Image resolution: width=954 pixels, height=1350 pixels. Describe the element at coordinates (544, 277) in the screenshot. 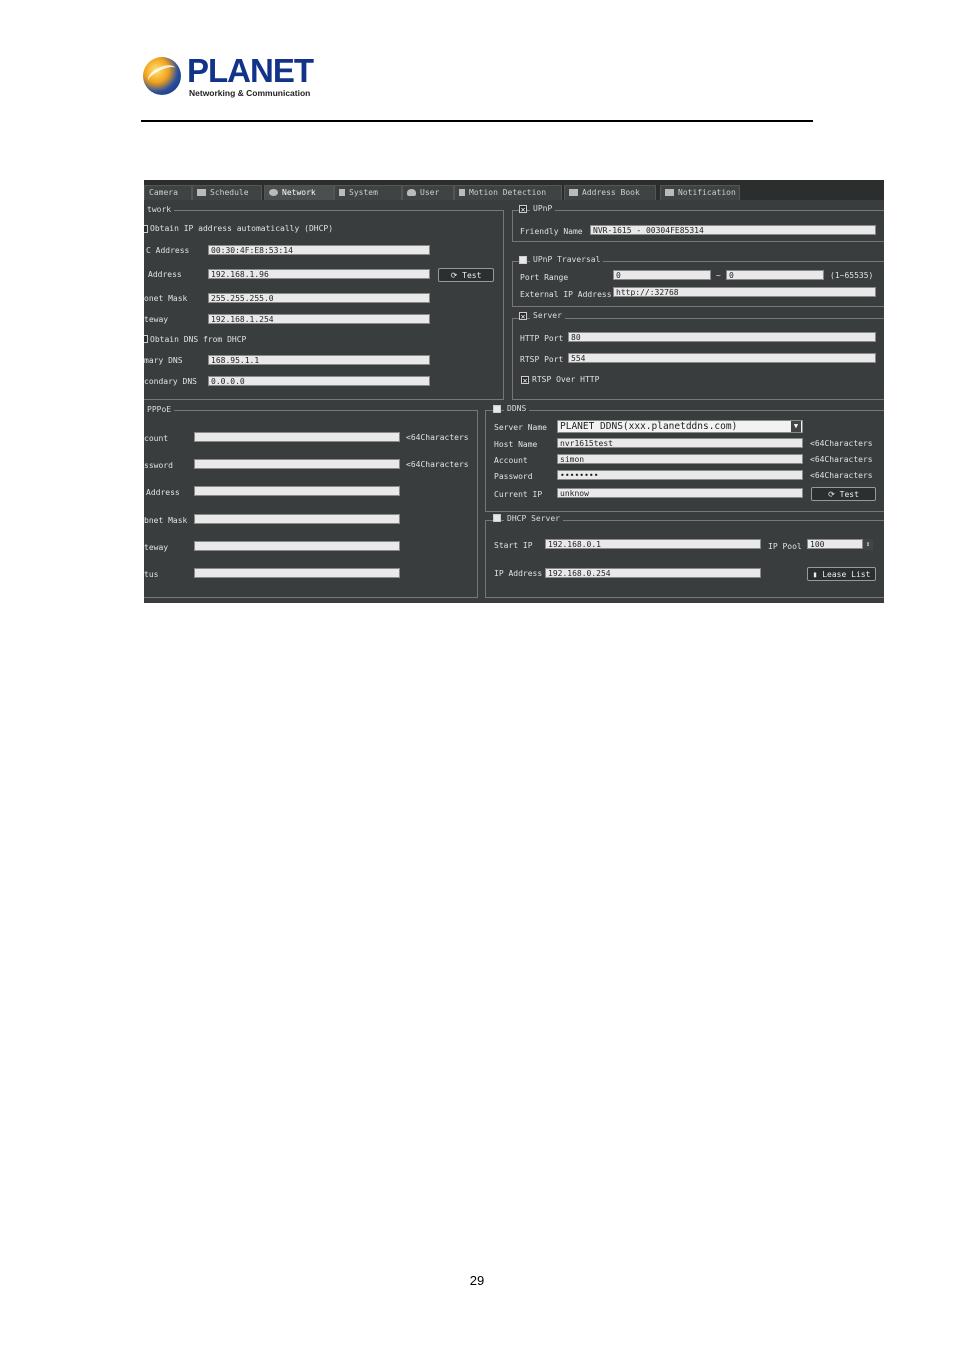

I see `port-range-label: Port Range` at that location.